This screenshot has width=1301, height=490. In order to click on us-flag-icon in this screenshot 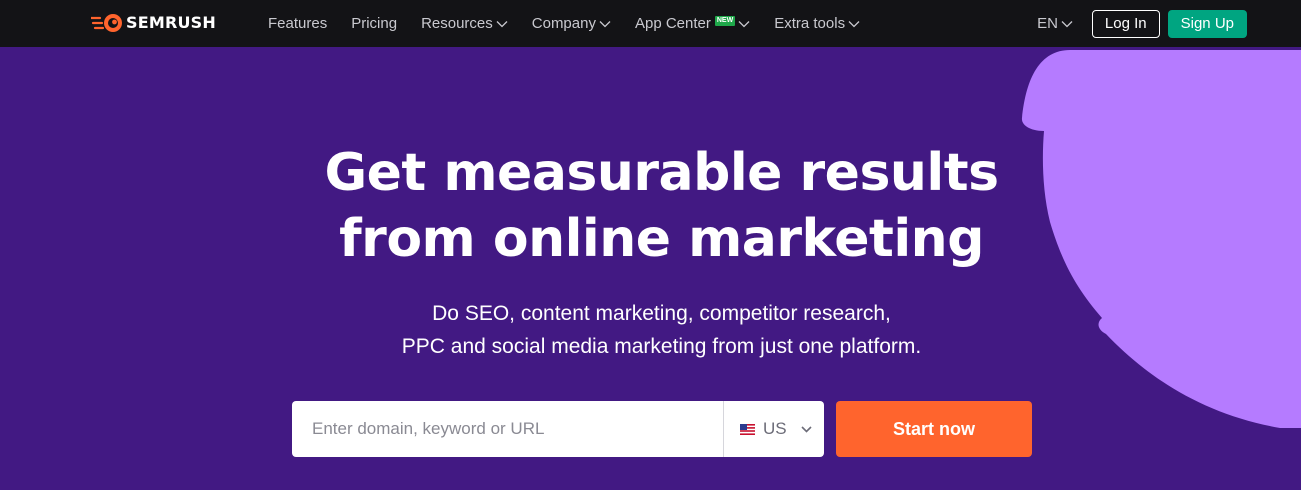, I will do `click(747, 429)`.